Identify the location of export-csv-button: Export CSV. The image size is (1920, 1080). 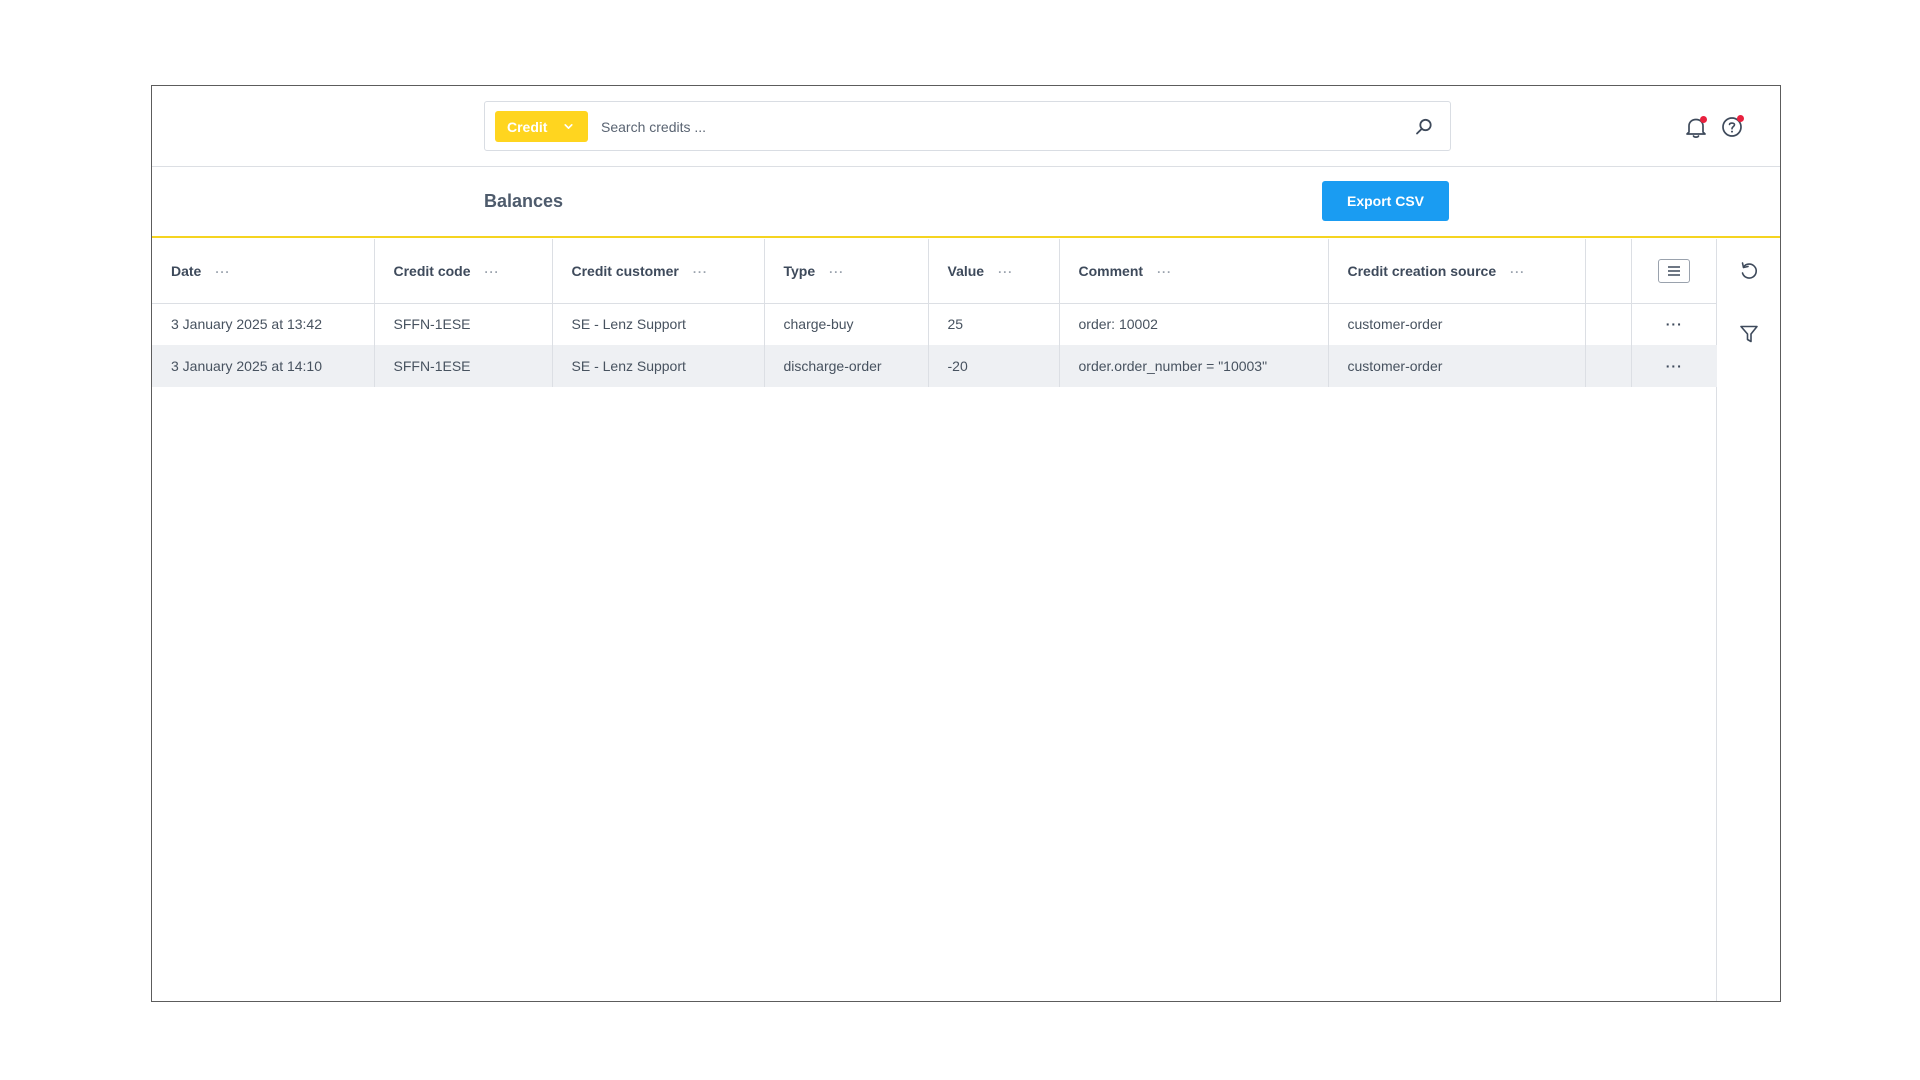
(1385, 201).